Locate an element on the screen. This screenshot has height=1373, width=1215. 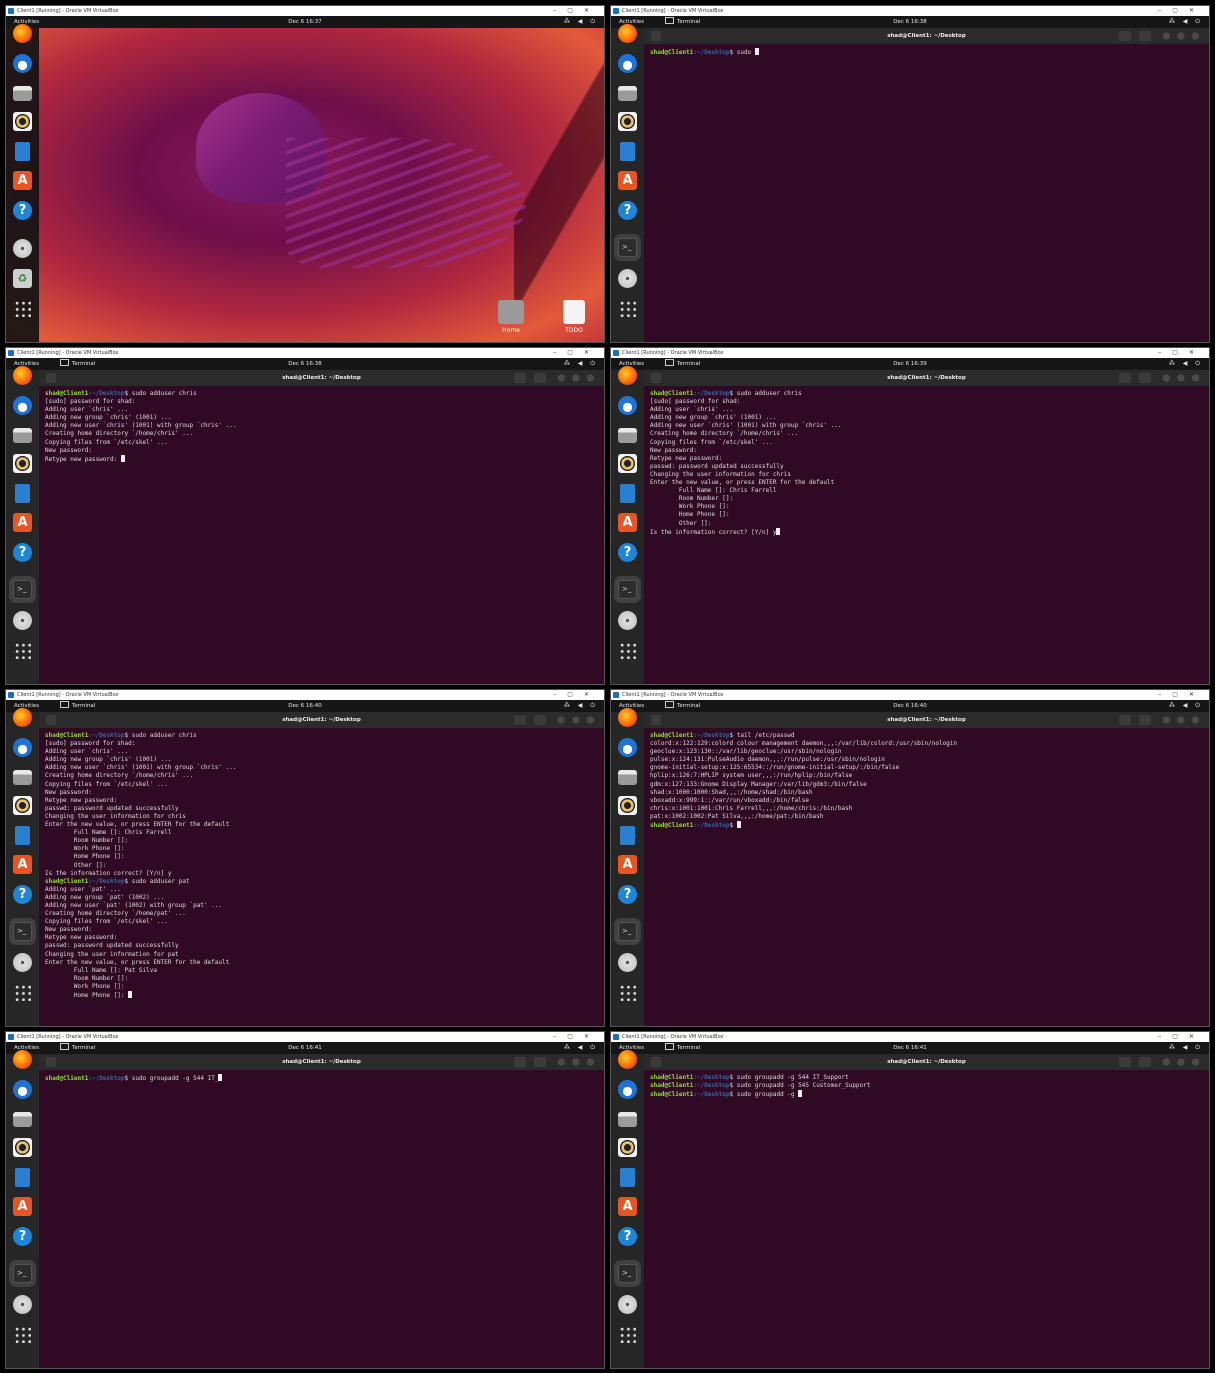
clock: Dec 6 16:40 is located at coordinates (910, 706).